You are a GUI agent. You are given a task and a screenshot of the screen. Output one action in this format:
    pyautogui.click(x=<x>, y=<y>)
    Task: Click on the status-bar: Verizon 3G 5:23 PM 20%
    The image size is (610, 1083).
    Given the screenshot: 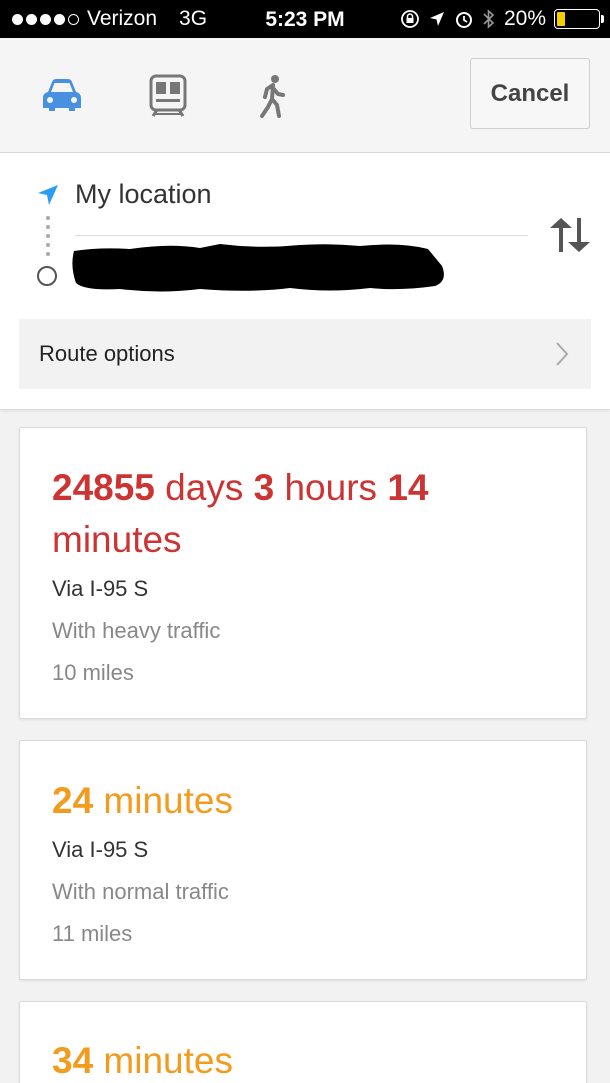 What is the action you would take?
    pyautogui.click(x=305, y=19)
    